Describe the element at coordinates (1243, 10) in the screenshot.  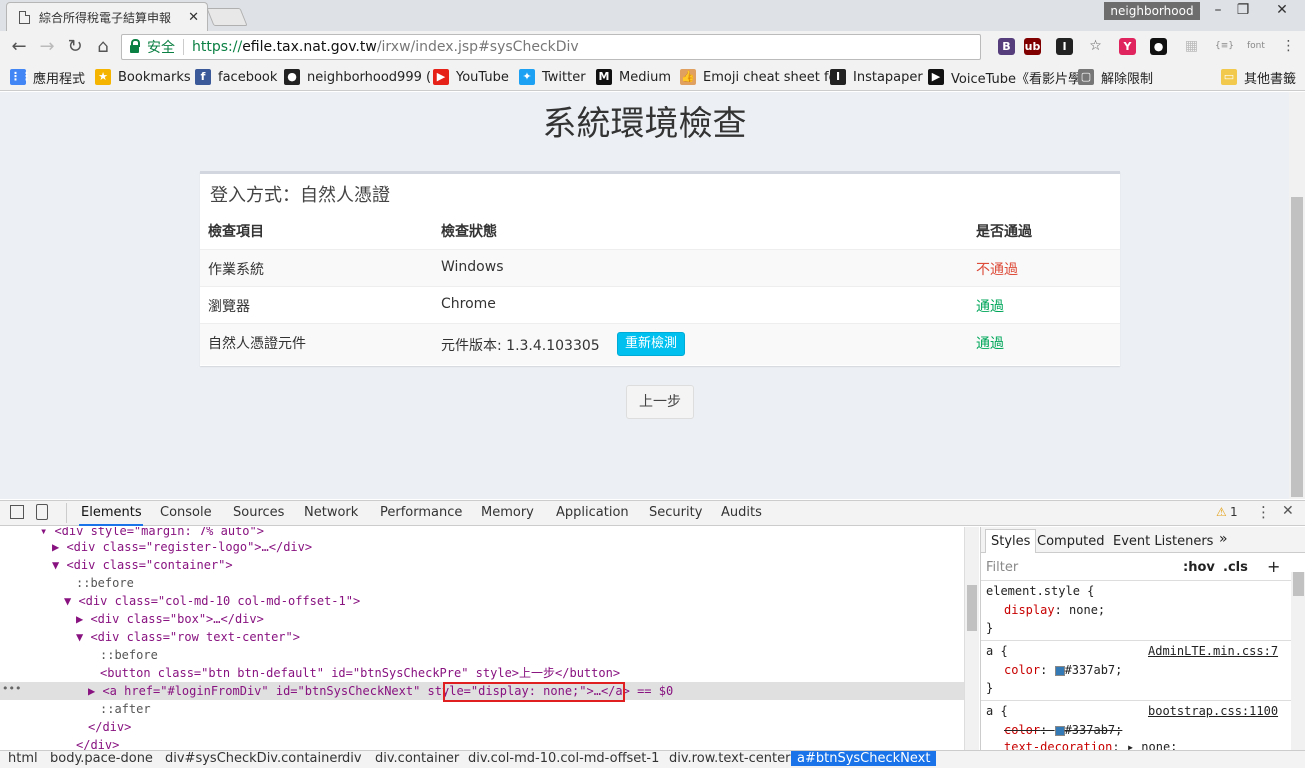
I see `restore-icon: ❐` at that location.